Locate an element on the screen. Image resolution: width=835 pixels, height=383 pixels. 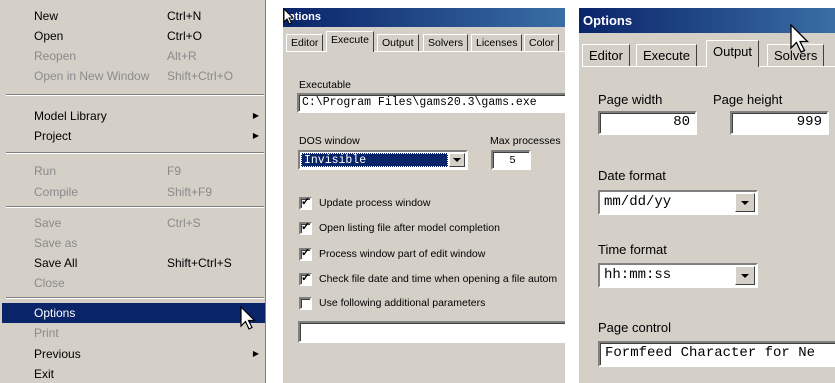
menu-item-exit: Exit is located at coordinates (133, 373).